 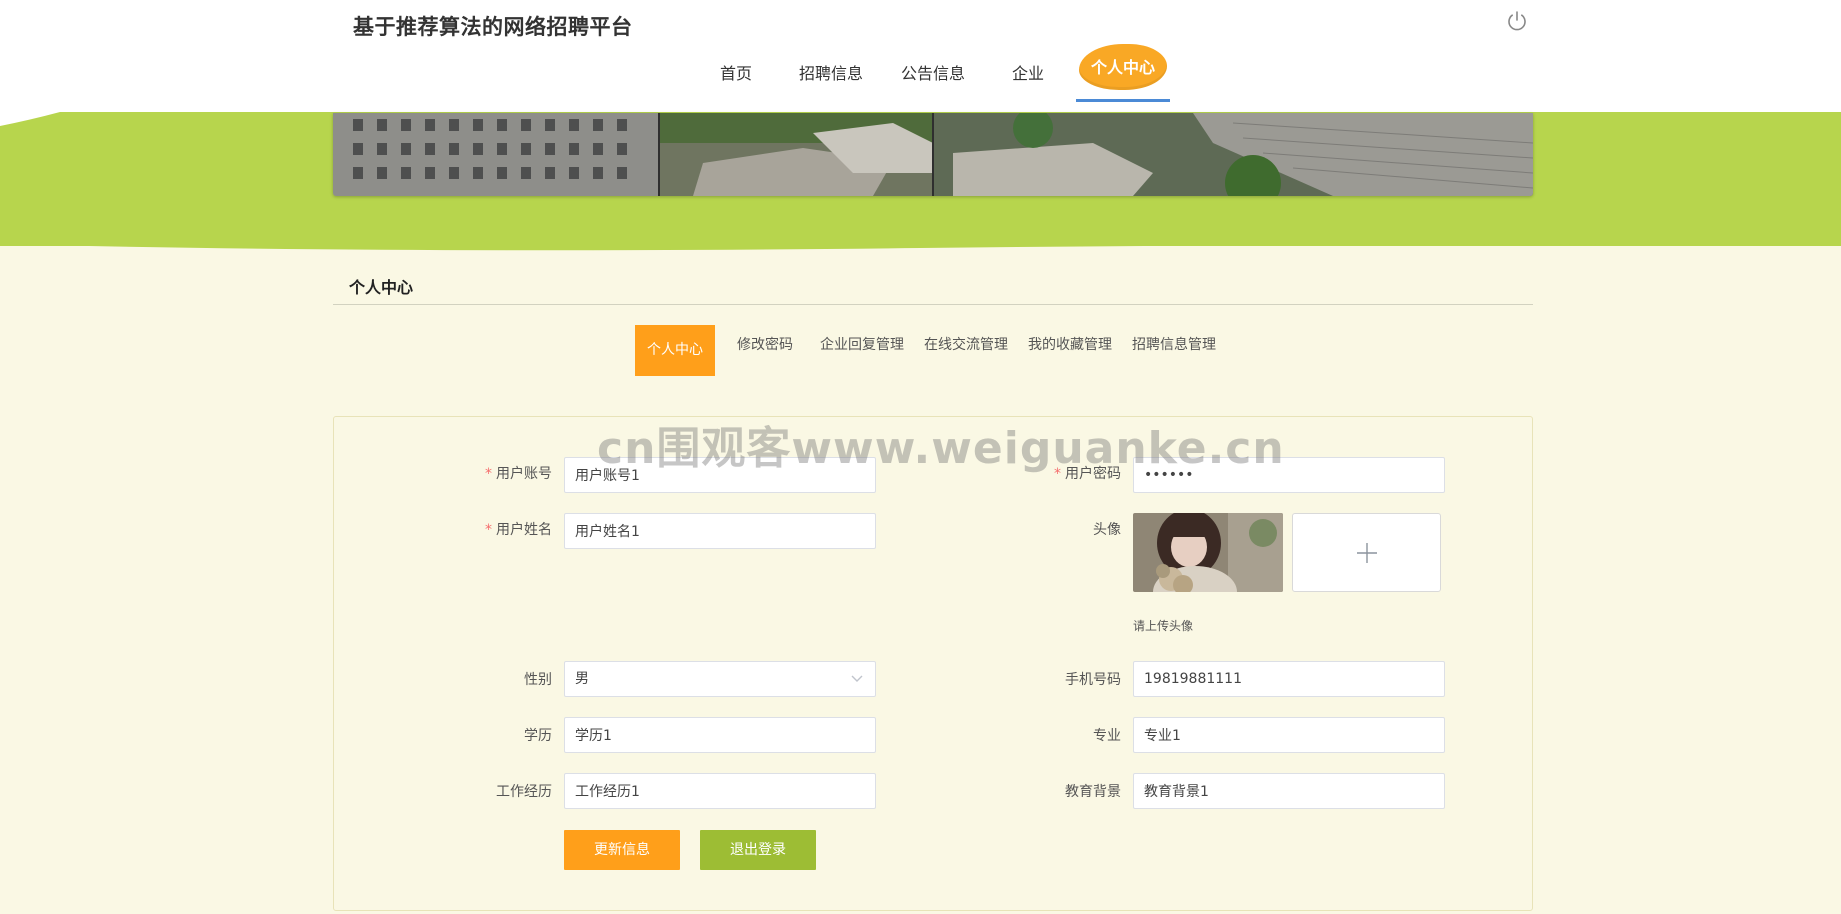 I want to click on work-experience-input, so click(x=720, y=791).